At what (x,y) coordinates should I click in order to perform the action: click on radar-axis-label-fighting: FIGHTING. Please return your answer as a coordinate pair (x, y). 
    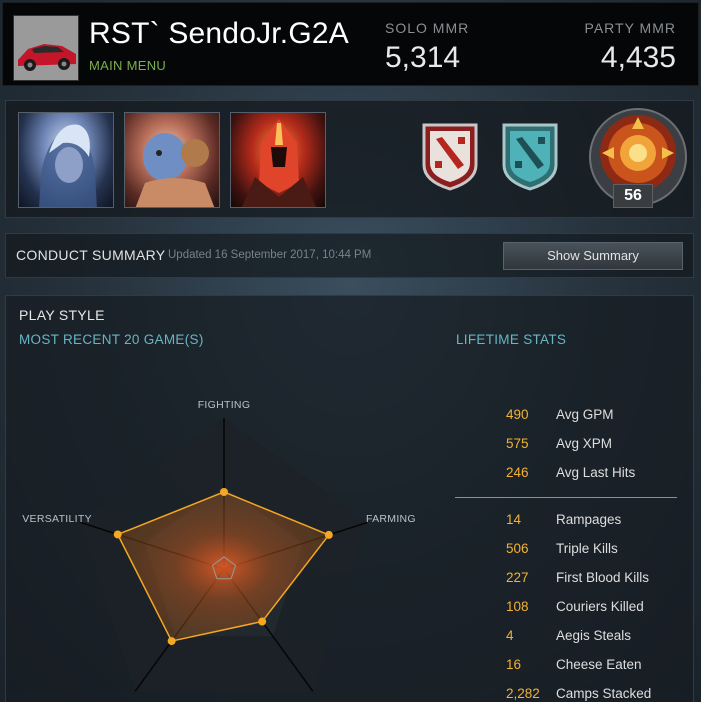
    Looking at the image, I should click on (224, 405).